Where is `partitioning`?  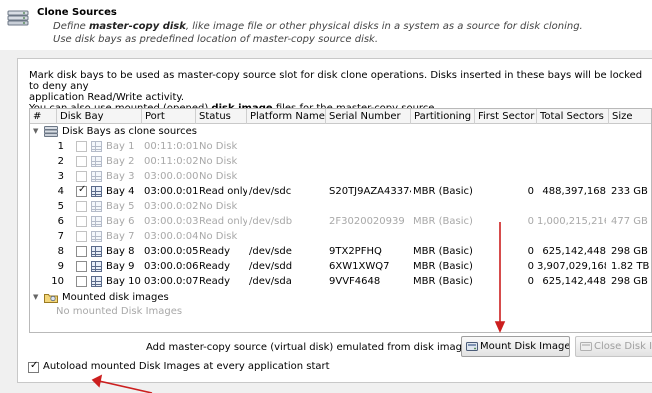
partitioning is located at coordinates (444, 176).